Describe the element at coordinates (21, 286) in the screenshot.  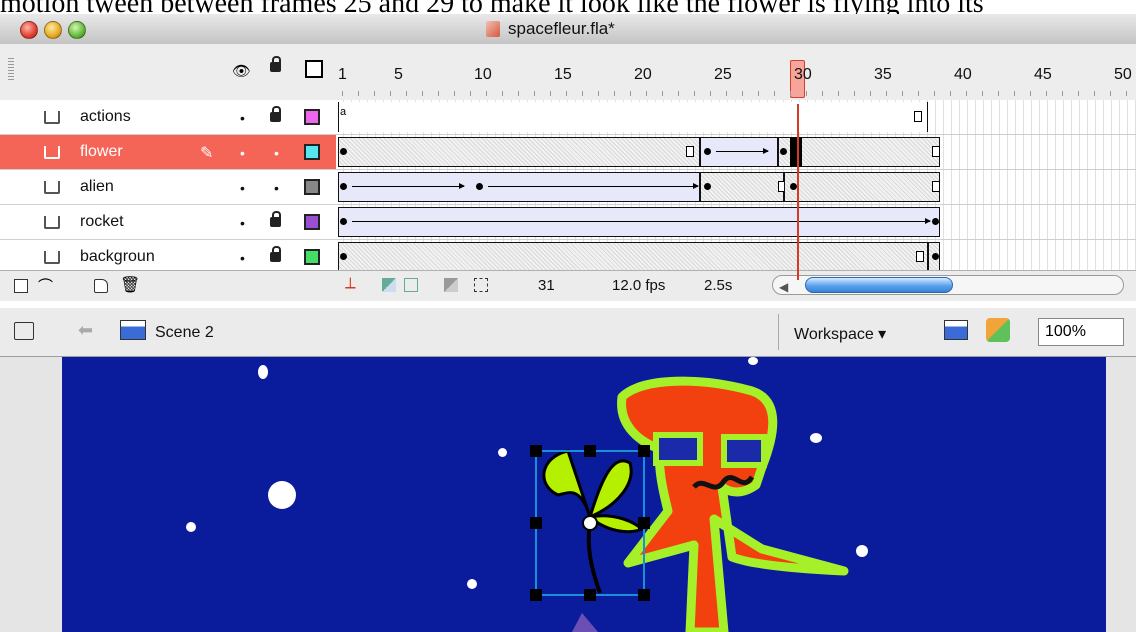
I see `insert-layer-icon` at that location.